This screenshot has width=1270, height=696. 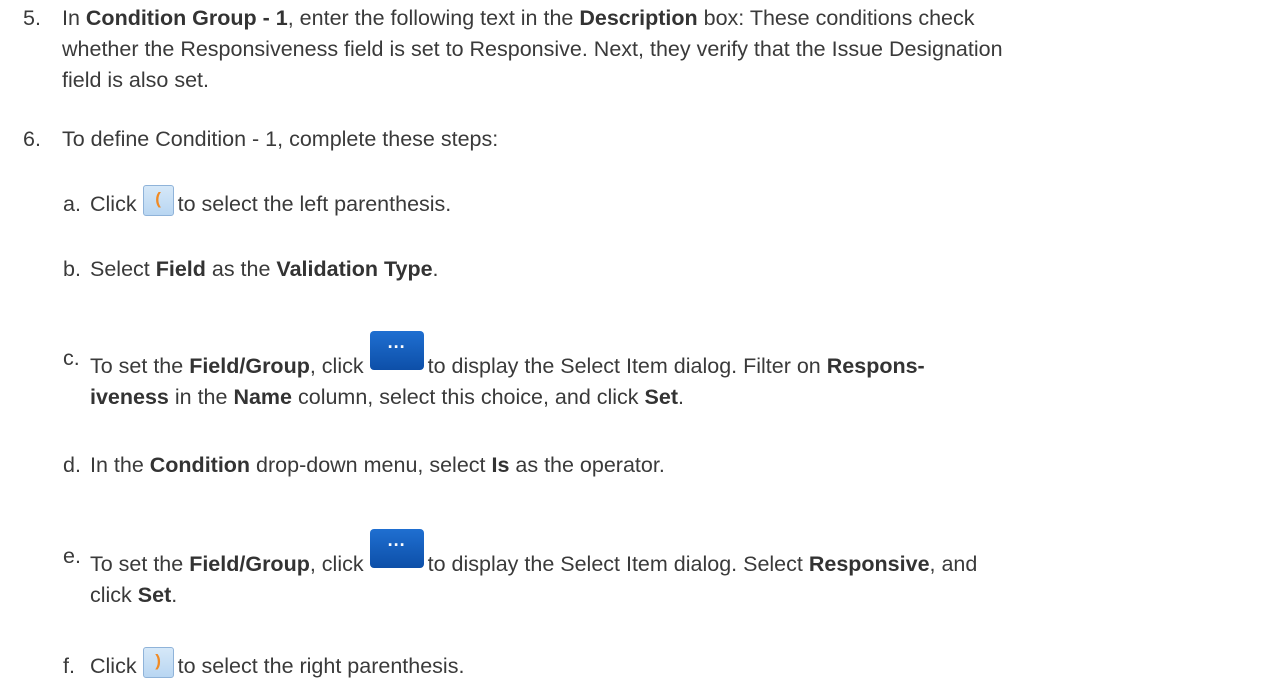 I want to click on left-parenthesis-icon: (, so click(x=158, y=200).